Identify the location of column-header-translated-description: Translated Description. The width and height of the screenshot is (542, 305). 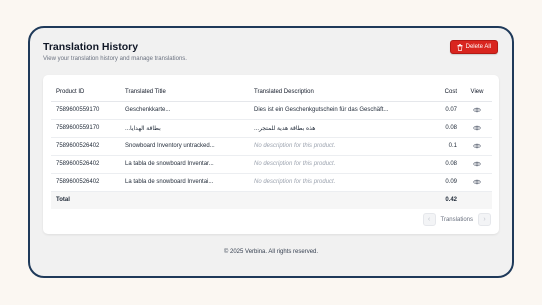
(336, 92).